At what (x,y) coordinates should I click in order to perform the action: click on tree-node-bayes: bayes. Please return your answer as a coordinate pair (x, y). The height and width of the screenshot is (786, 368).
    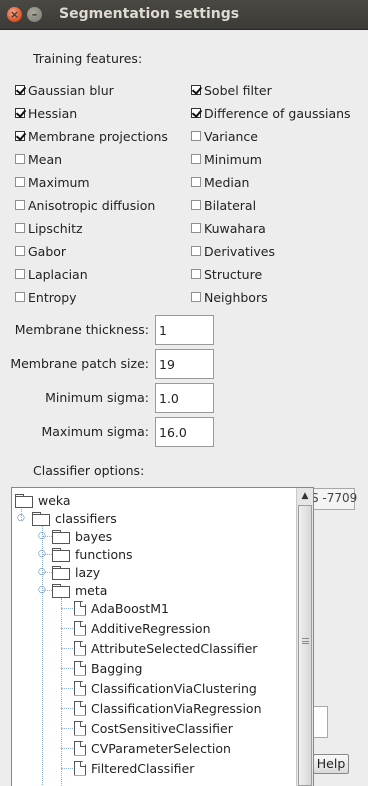
    Looking at the image, I should click on (82, 536).